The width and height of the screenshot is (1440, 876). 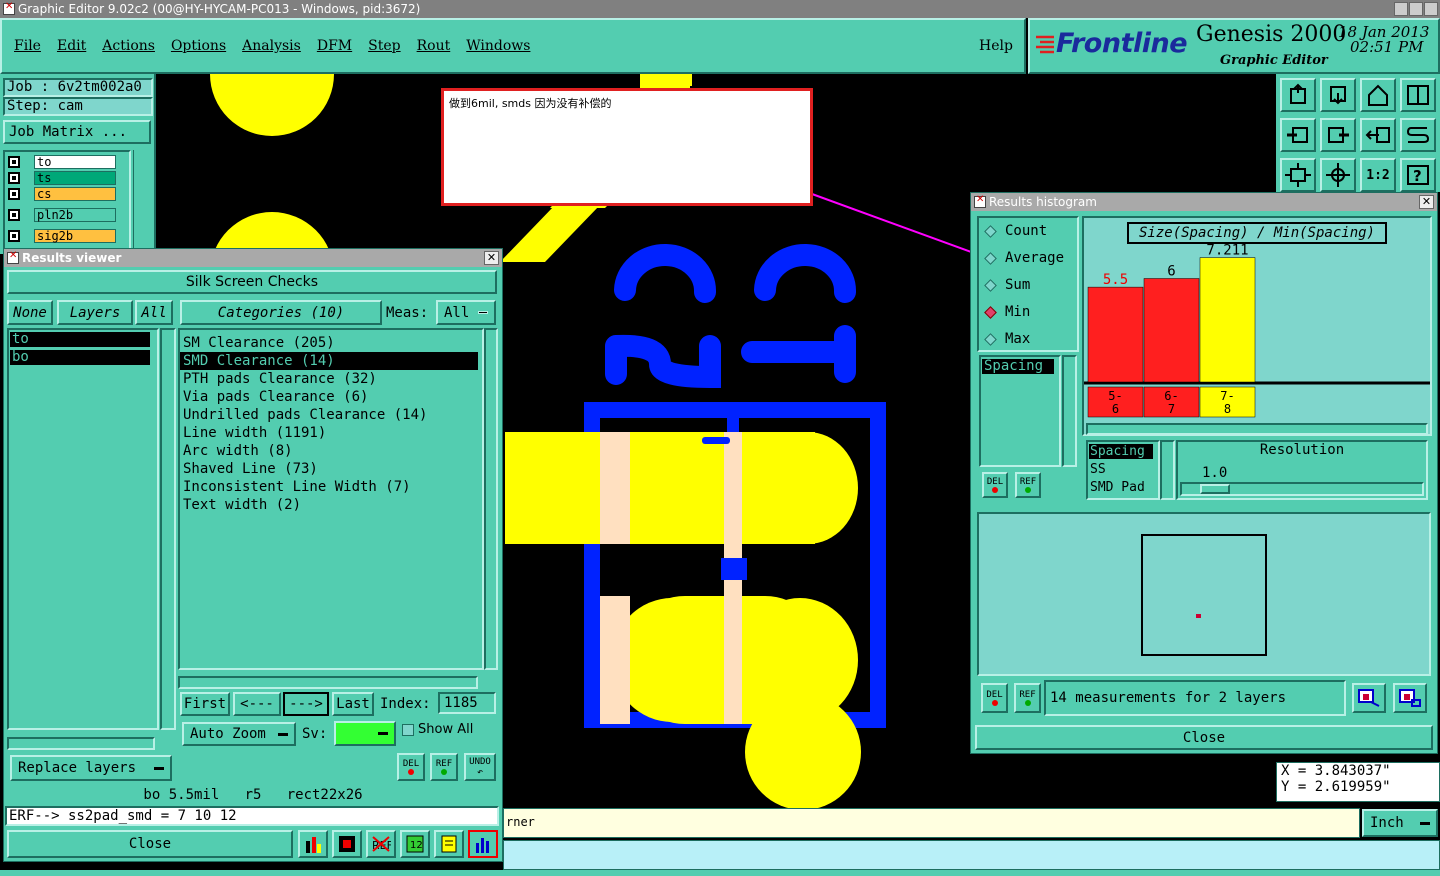 What do you see at coordinates (154, 312) in the screenshot?
I see `all-button: All` at bounding box center [154, 312].